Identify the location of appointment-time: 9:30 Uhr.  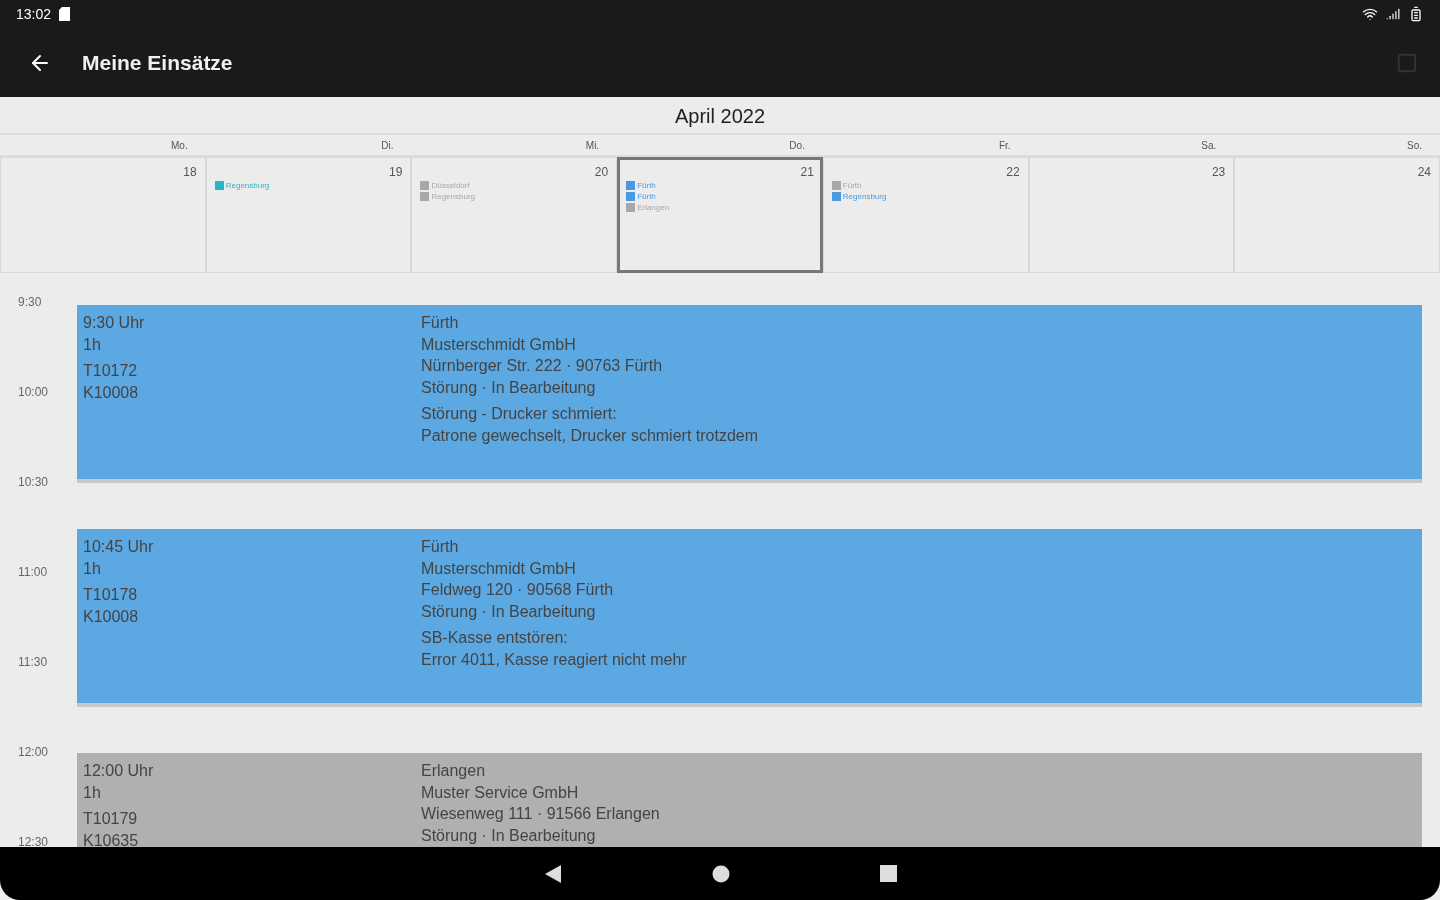
(114, 323).